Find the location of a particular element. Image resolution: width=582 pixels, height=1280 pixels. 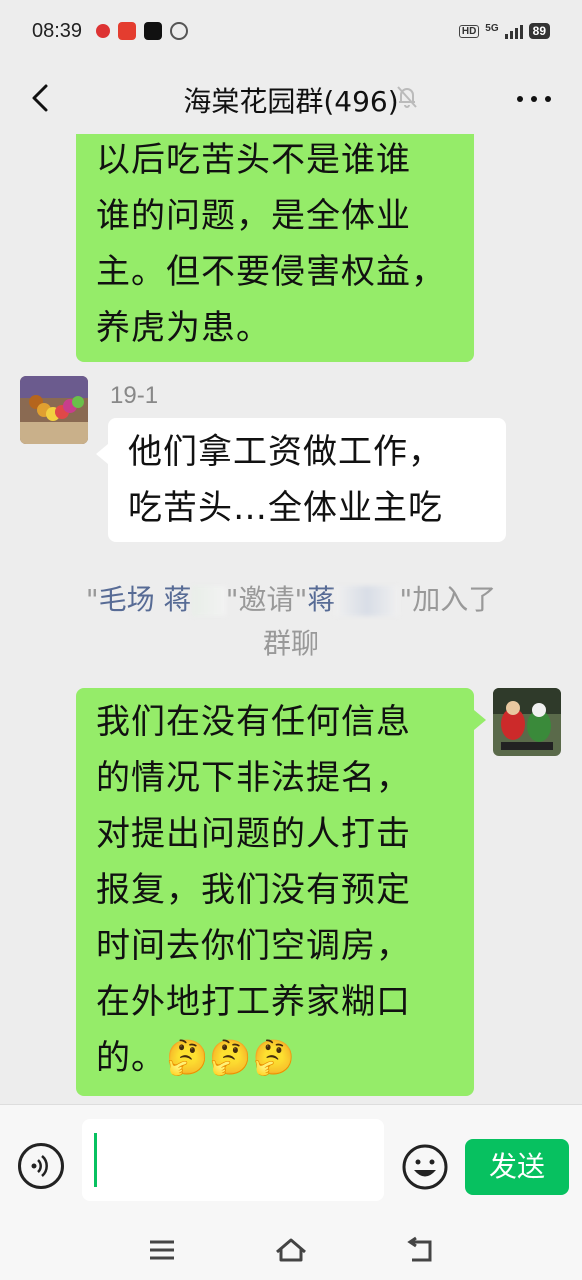

sender-name: 19-1 is located at coordinates (134, 395).